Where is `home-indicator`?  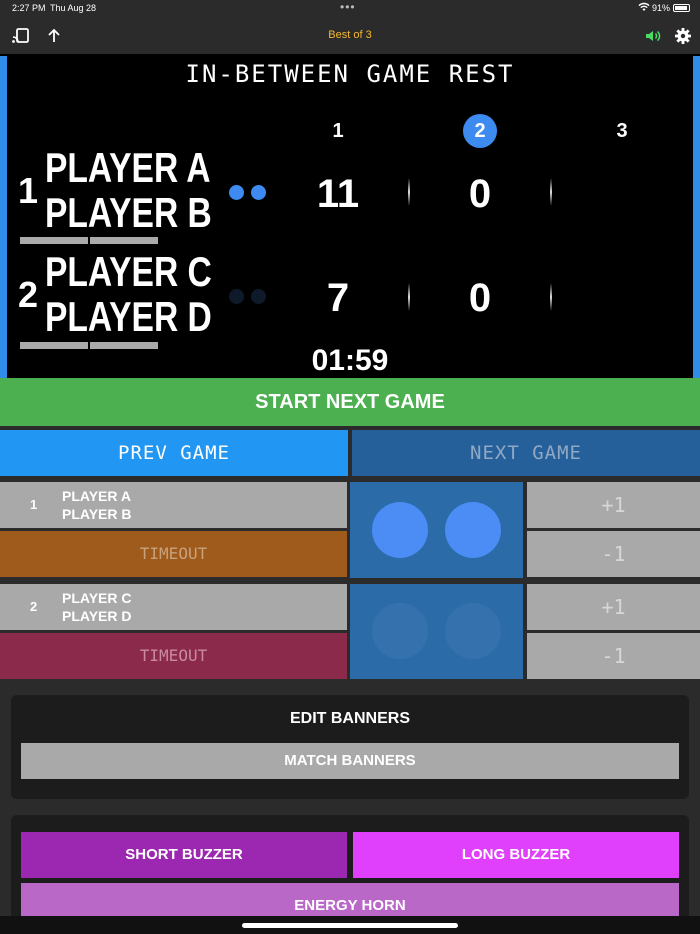
home-indicator is located at coordinates (350, 925).